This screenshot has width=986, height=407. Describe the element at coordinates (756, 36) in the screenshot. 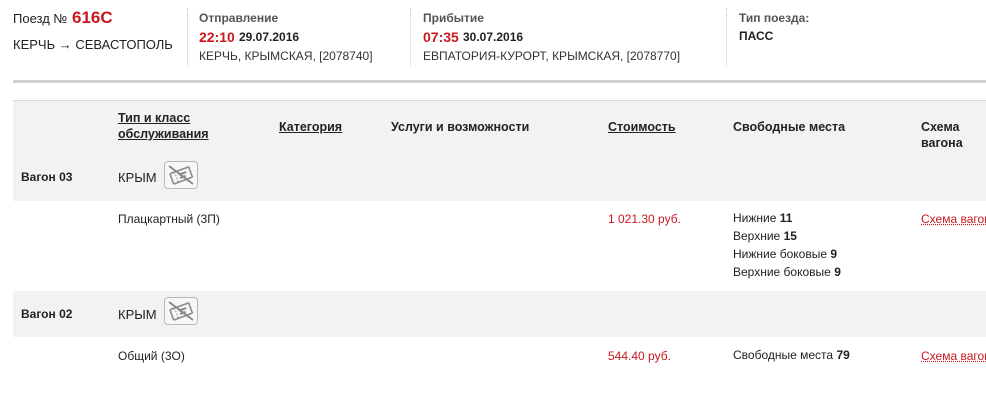

I see `train-type-value: ПАСС` at that location.